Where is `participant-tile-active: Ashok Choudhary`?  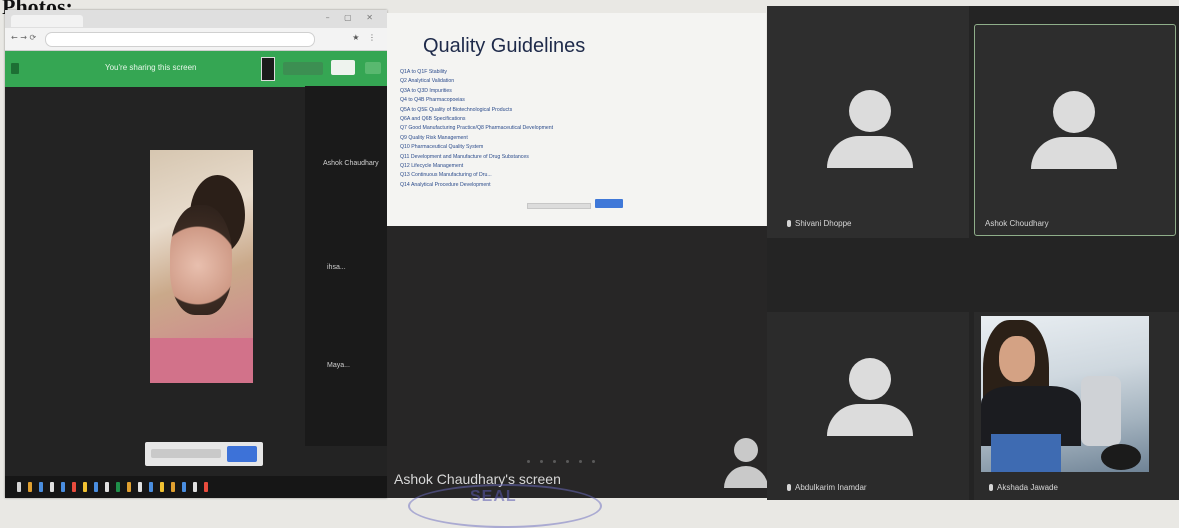 participant-tile-active: Ashok Choudhary is located at coordinates (1075, 130).